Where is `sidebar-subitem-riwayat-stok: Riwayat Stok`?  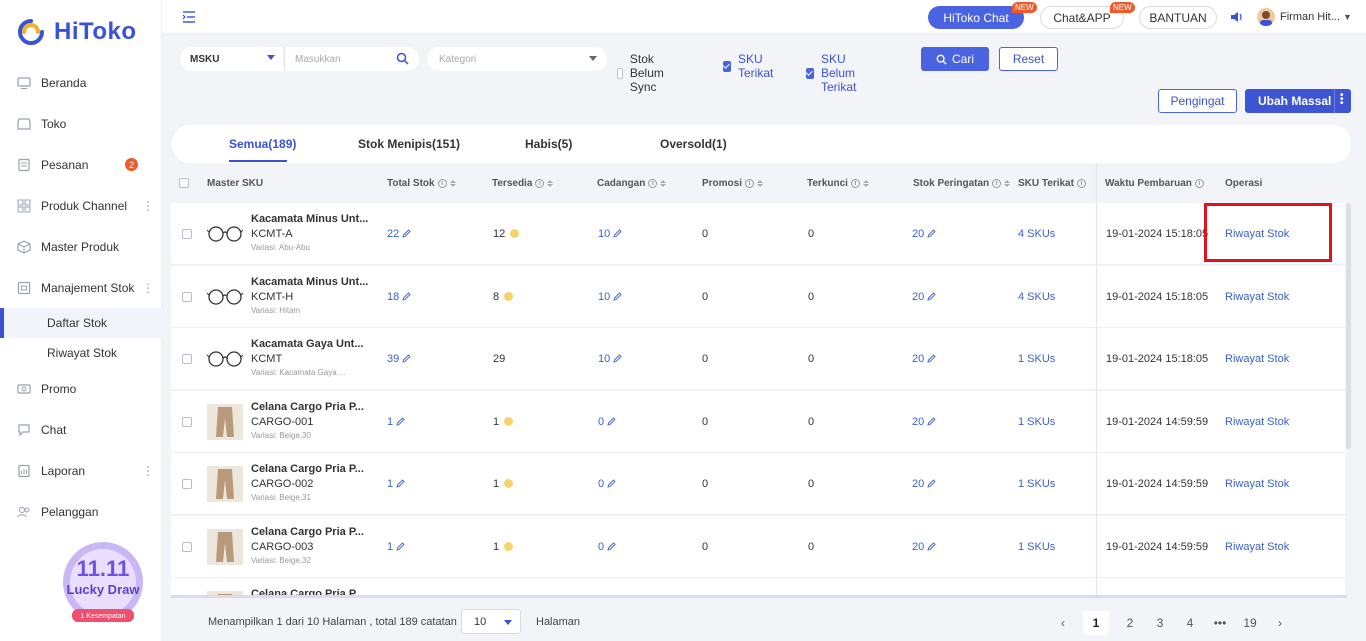 sidebar-subitem-riwayat-stok: Riwayat Stok is located at coordinates (81, 353).